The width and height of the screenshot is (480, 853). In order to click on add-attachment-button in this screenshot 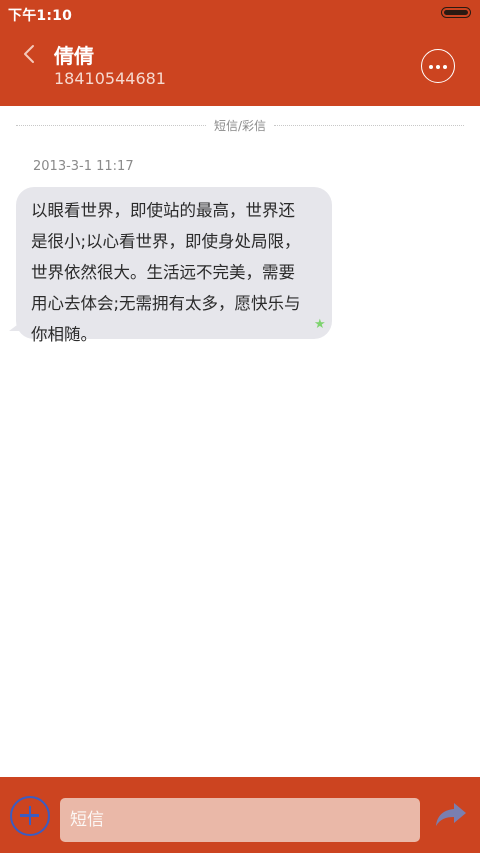, I will do `click(30, 816)`.